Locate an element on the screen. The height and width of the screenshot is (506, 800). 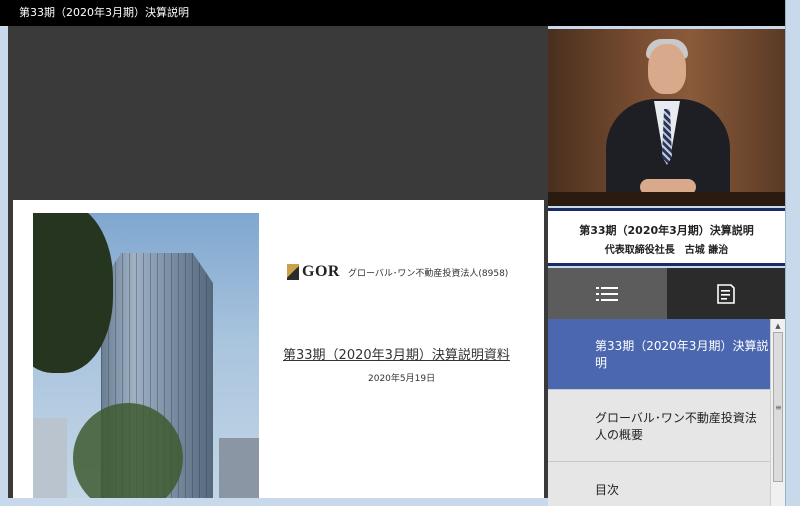
company-logo: GOR グローバル･ワン不動産投資法人(8958) is located at coordinates (397, 272).